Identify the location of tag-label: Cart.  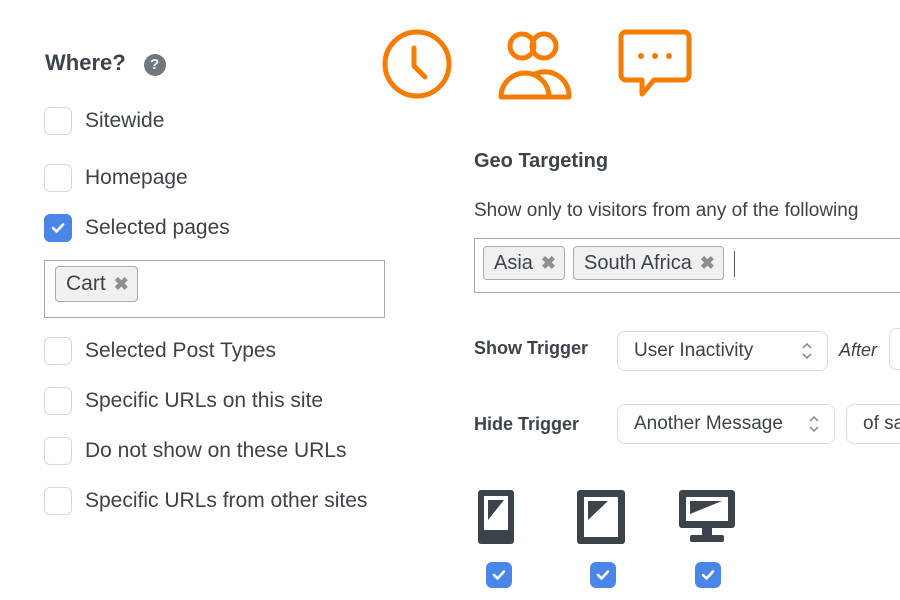
(86, 283).